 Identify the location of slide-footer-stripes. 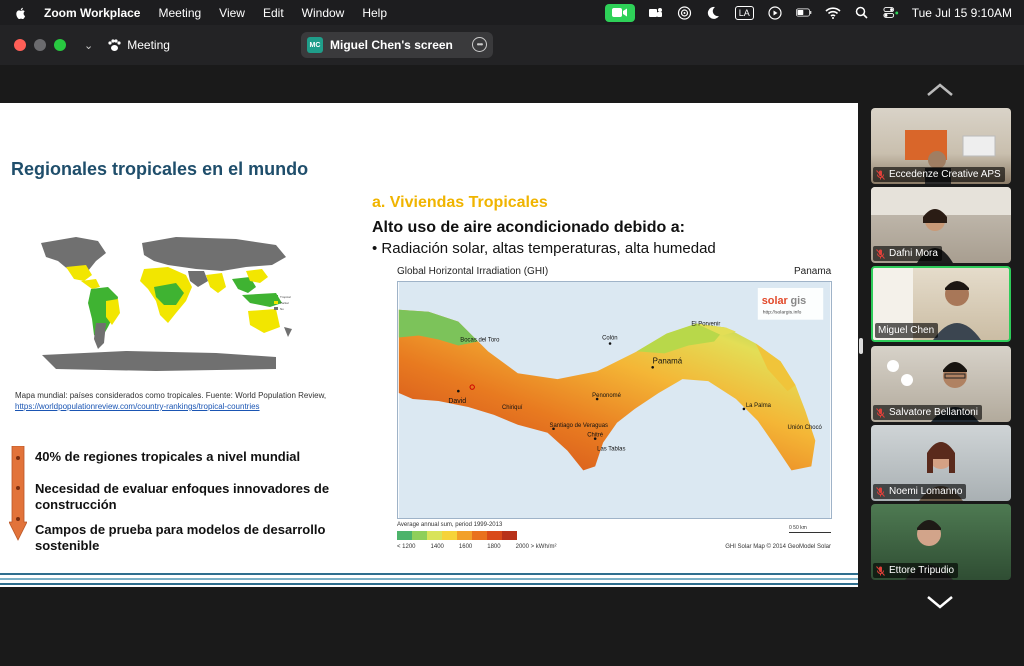
(429, 580).